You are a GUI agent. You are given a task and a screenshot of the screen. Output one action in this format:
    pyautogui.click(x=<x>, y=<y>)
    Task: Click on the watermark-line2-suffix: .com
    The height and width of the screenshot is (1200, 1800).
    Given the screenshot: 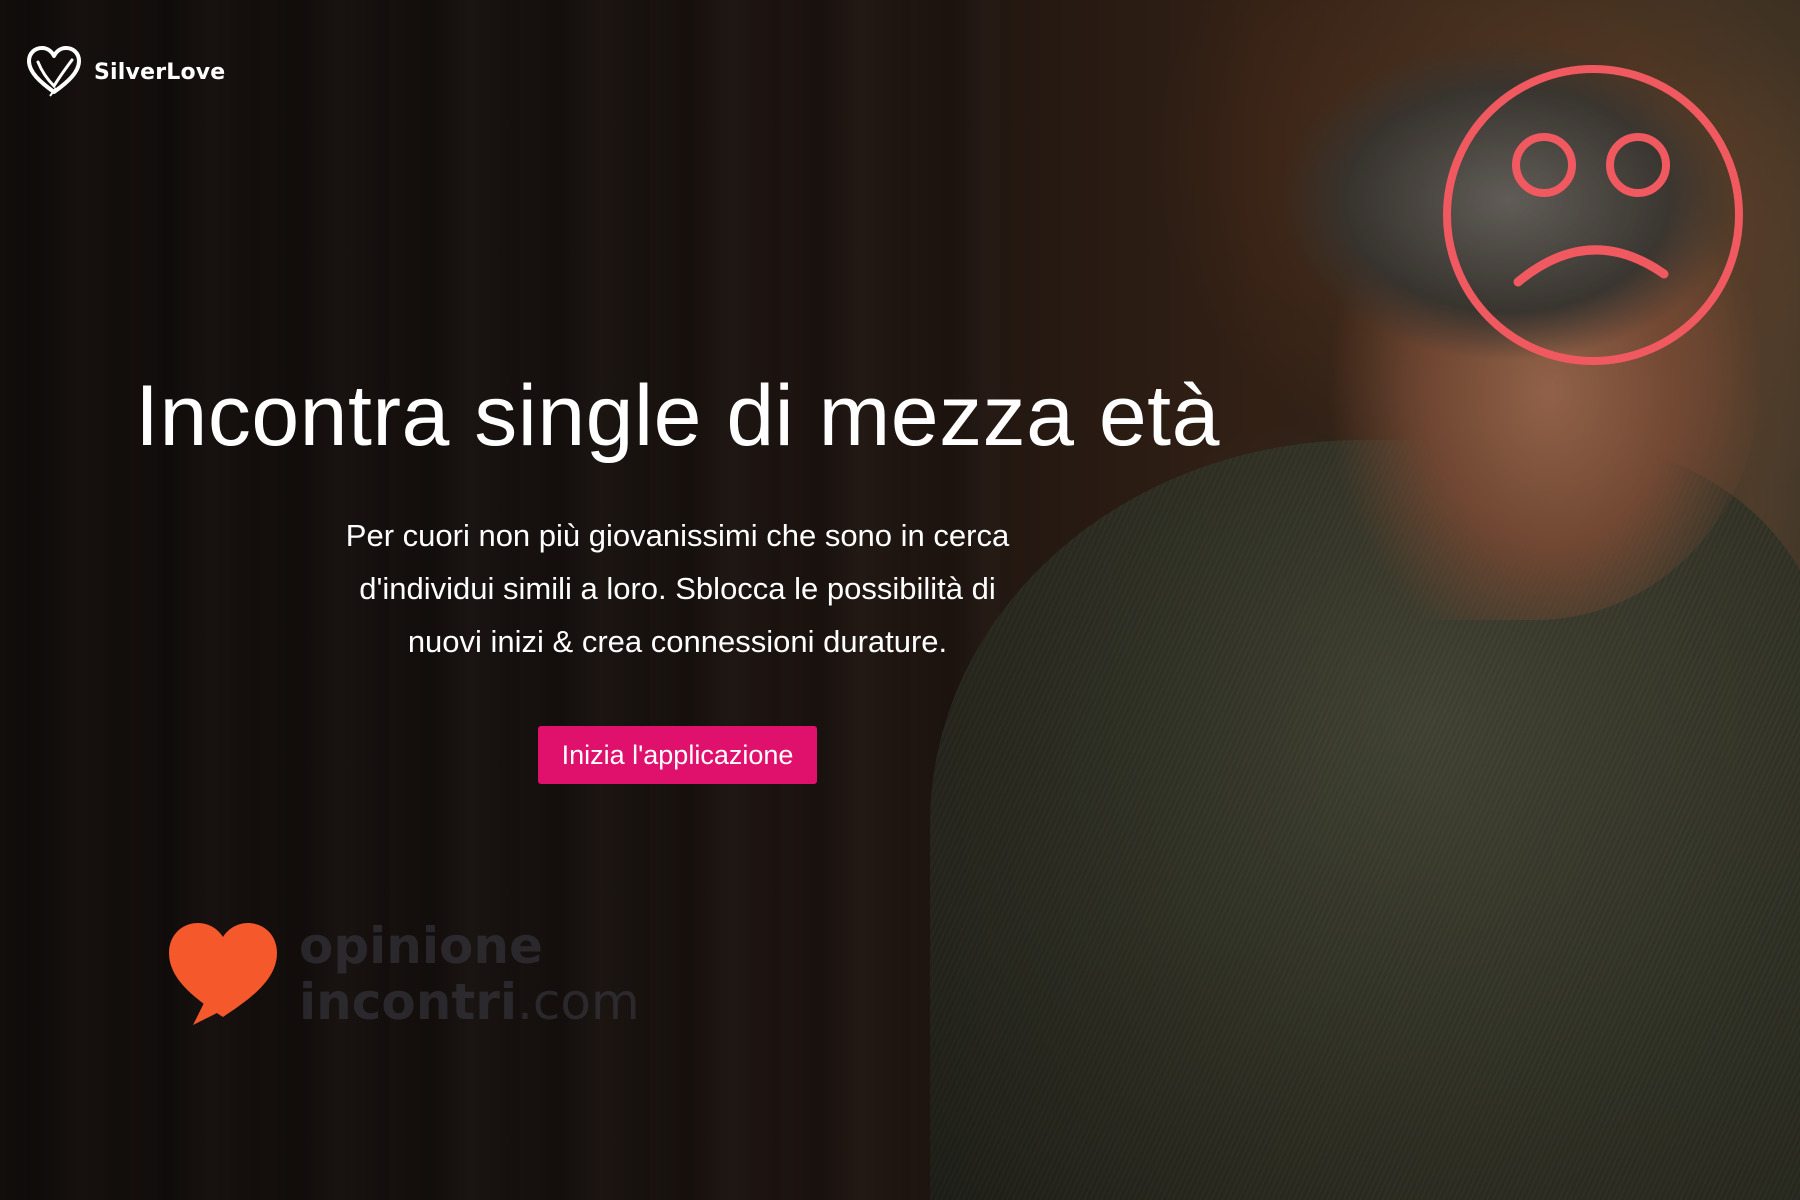 What is the action you would take?
    pyautogui.click(x=578, y=1002)
    